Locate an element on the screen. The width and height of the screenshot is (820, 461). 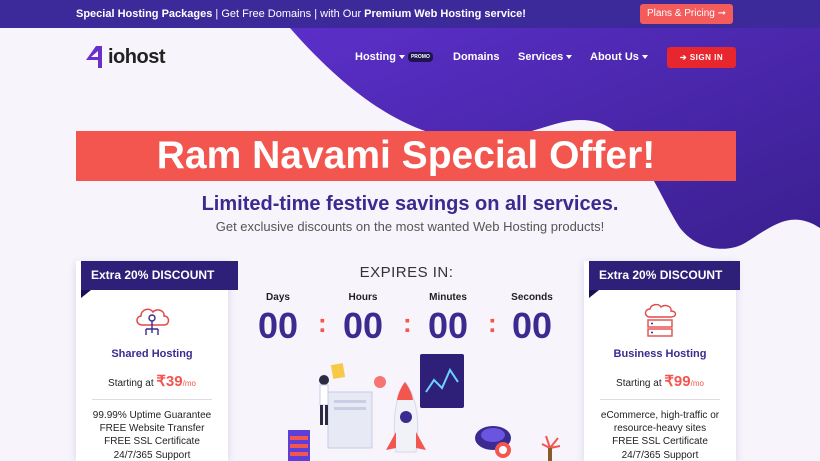
site-logo: iohost is located at coordinates (125, 57).